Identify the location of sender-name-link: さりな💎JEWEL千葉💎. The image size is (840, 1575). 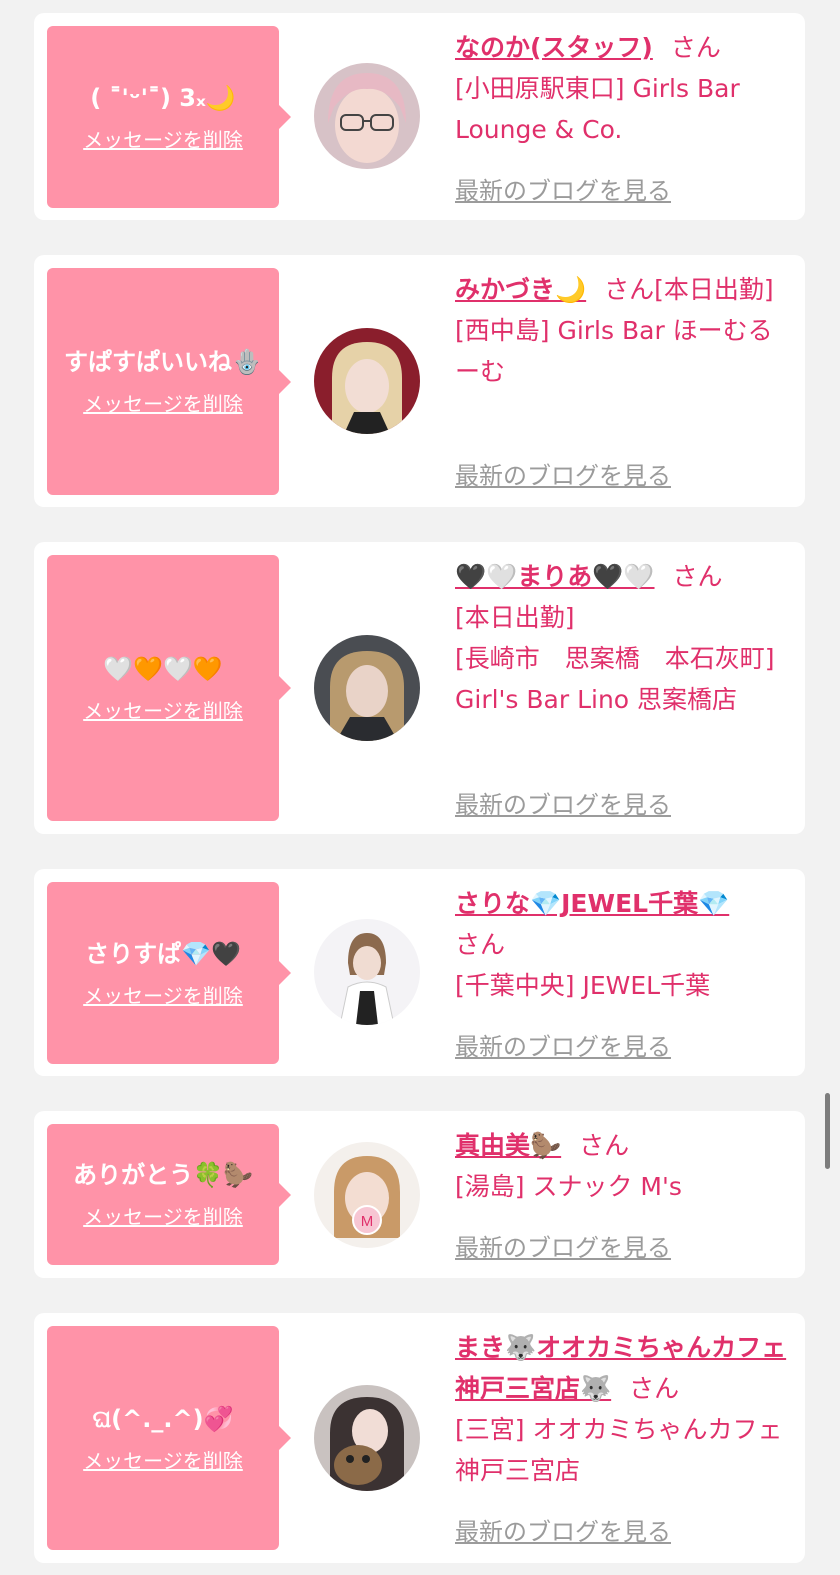
(592, 903).